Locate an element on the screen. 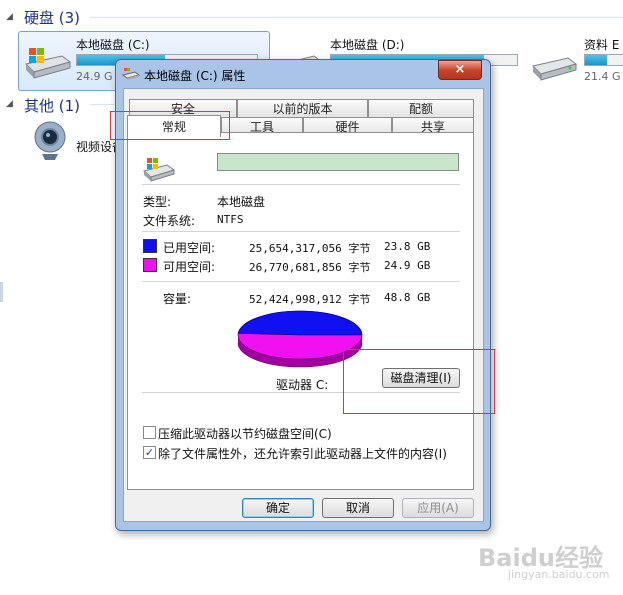 The image size is (623, 595). filesystem-value: NTFS is located at coordinates (230, 219).